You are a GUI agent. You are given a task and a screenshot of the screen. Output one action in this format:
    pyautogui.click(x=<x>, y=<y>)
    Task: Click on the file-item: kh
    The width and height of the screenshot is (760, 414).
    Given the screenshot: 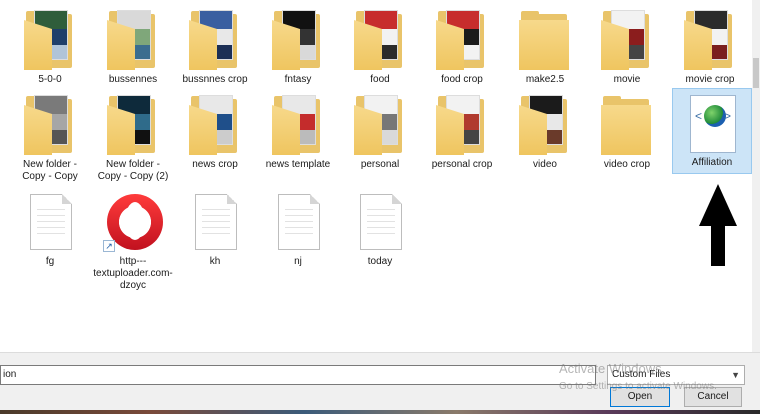 What is the action you would take?
    pyautogui.click(x=215, y=230)
    